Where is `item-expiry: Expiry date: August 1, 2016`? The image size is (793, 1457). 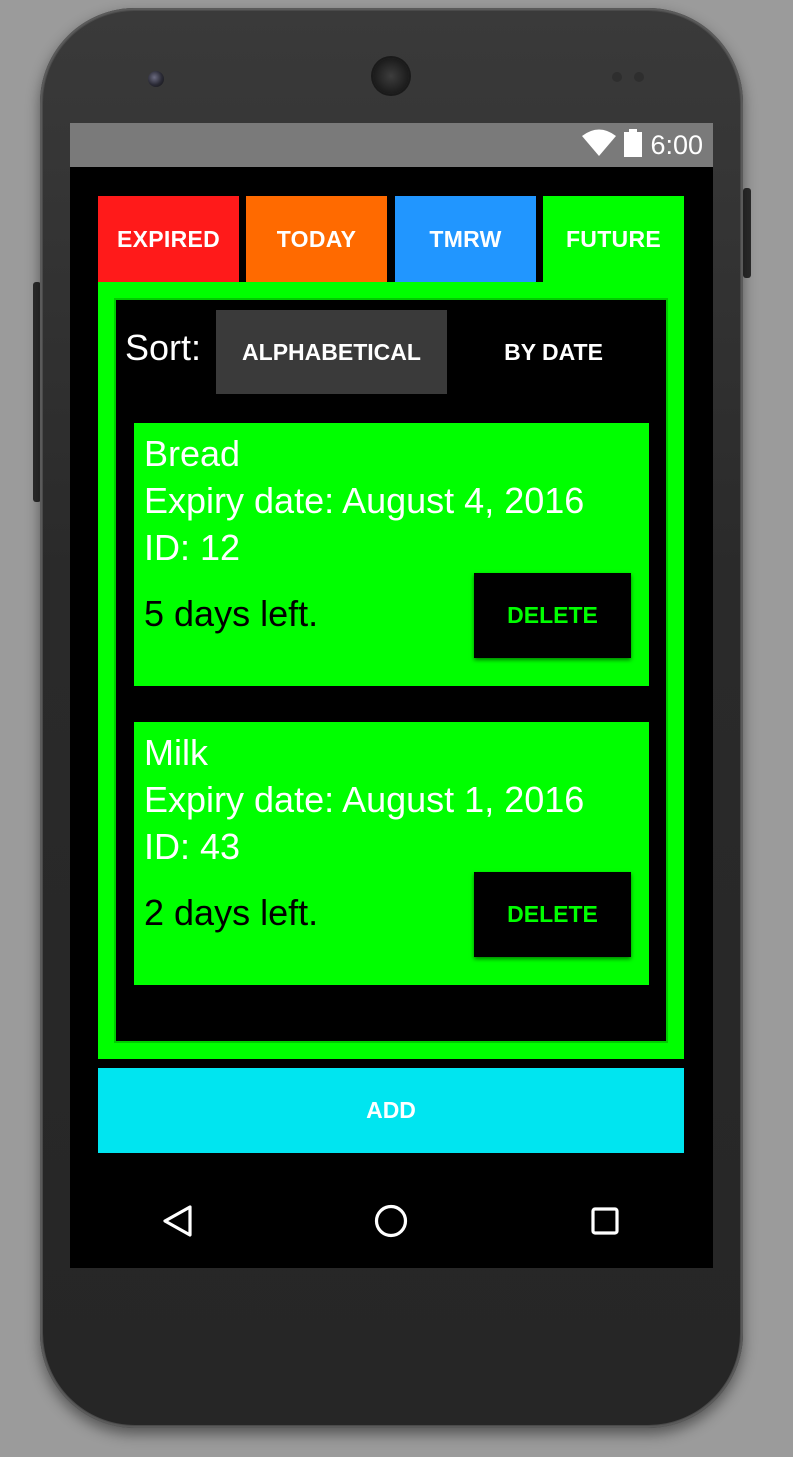 item-expiry: Expiry date: August 1, 2016 is located at coordinates (364, 799).